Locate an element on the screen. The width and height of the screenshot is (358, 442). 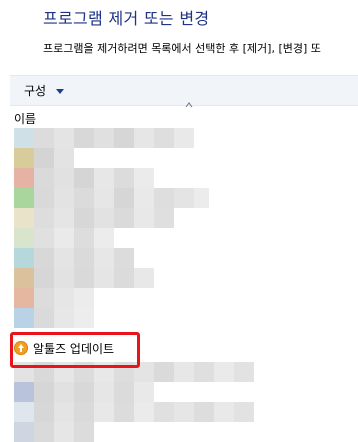
organize-label: 구성 is located at coordinates (35, 91).